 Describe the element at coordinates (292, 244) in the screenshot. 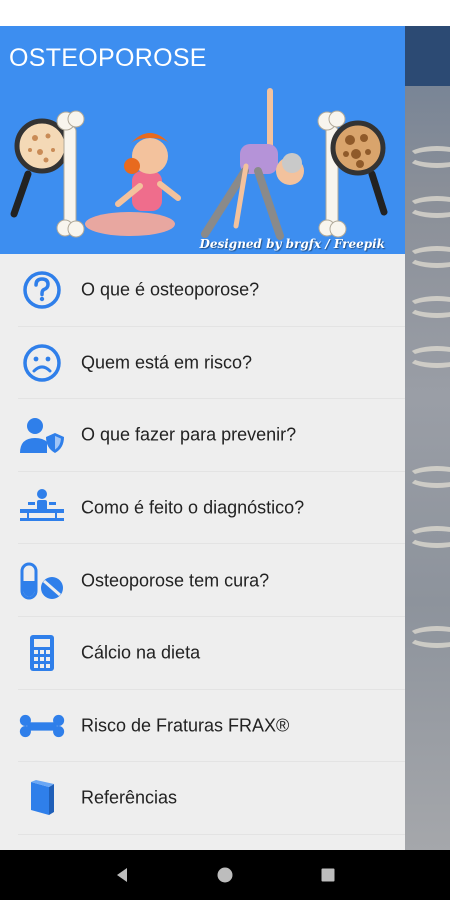

I see `image-credit: Designed by brgfx / Freepik` at that location.